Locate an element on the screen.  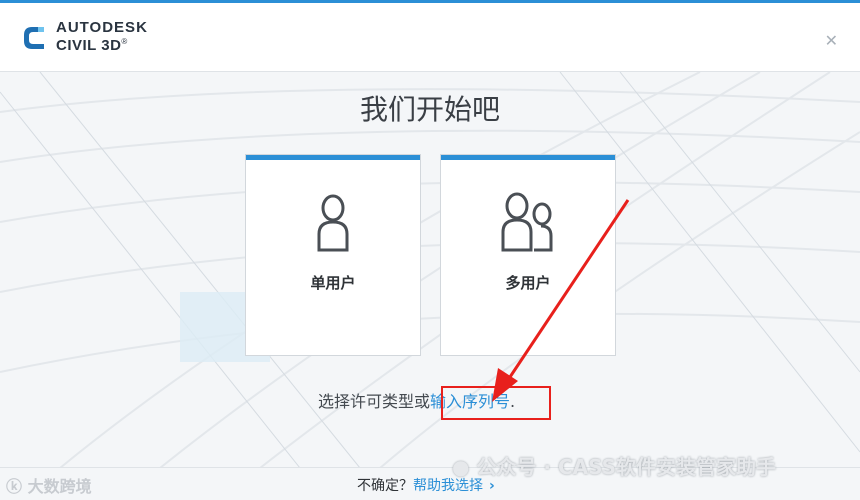
brand-product-name: CIVIL 3D is located at coordinates (89, 45).